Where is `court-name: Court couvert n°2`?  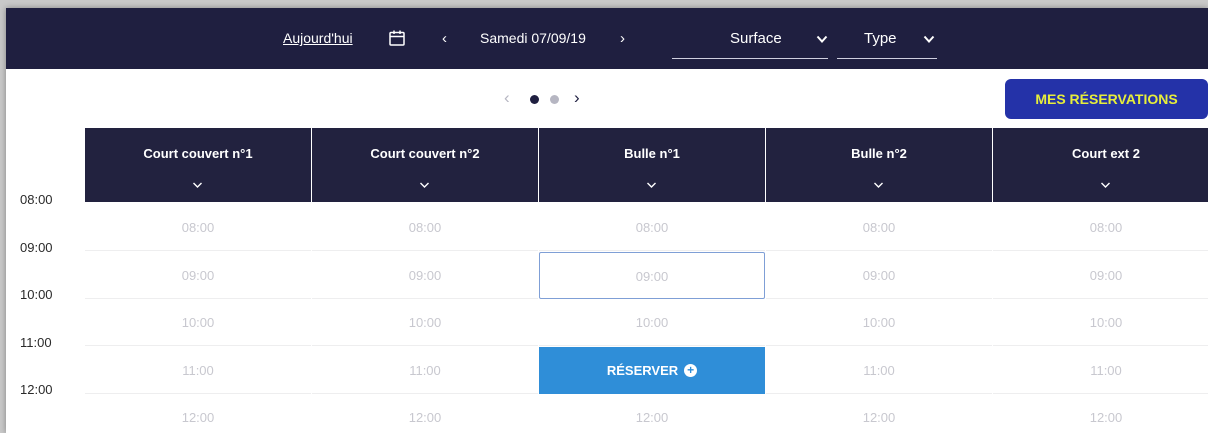
court-name: Court couvert n°2 is located at coordinates (425, 153).